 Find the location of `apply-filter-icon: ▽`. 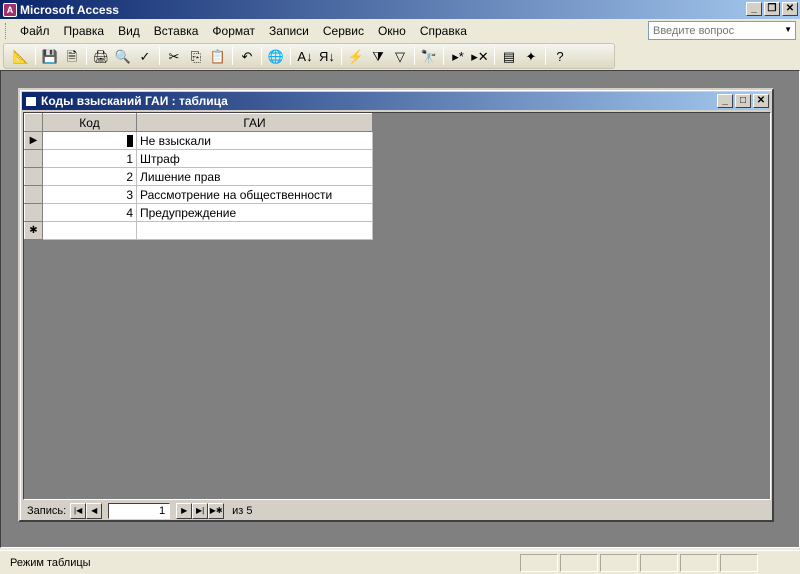

apply-filter-icon: ▽ is located at coordinates (400, 56).